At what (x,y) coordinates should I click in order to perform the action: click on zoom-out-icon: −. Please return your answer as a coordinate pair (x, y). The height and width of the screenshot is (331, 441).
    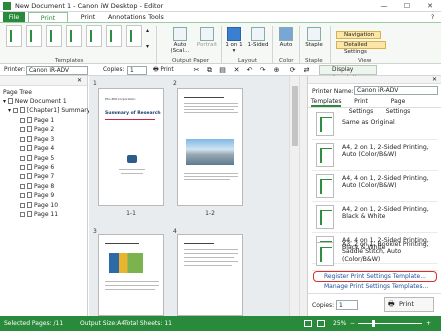
    Looking at the image, I should click on (352, 323).